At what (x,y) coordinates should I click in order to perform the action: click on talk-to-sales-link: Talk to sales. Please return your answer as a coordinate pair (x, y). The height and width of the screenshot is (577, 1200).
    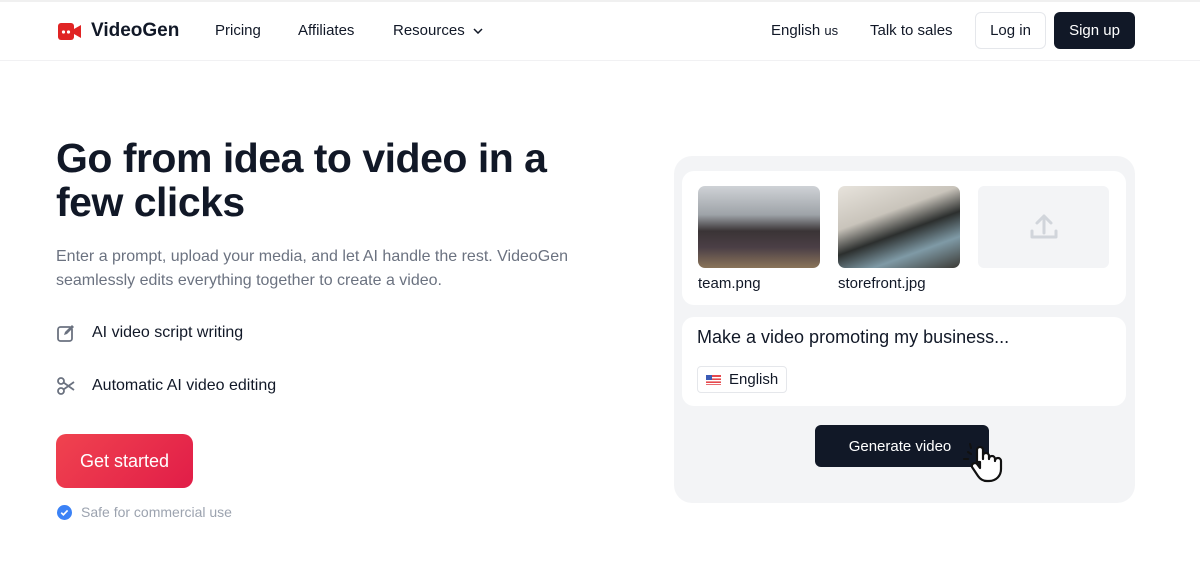
    Looking at the image, I should click on (911, 30).